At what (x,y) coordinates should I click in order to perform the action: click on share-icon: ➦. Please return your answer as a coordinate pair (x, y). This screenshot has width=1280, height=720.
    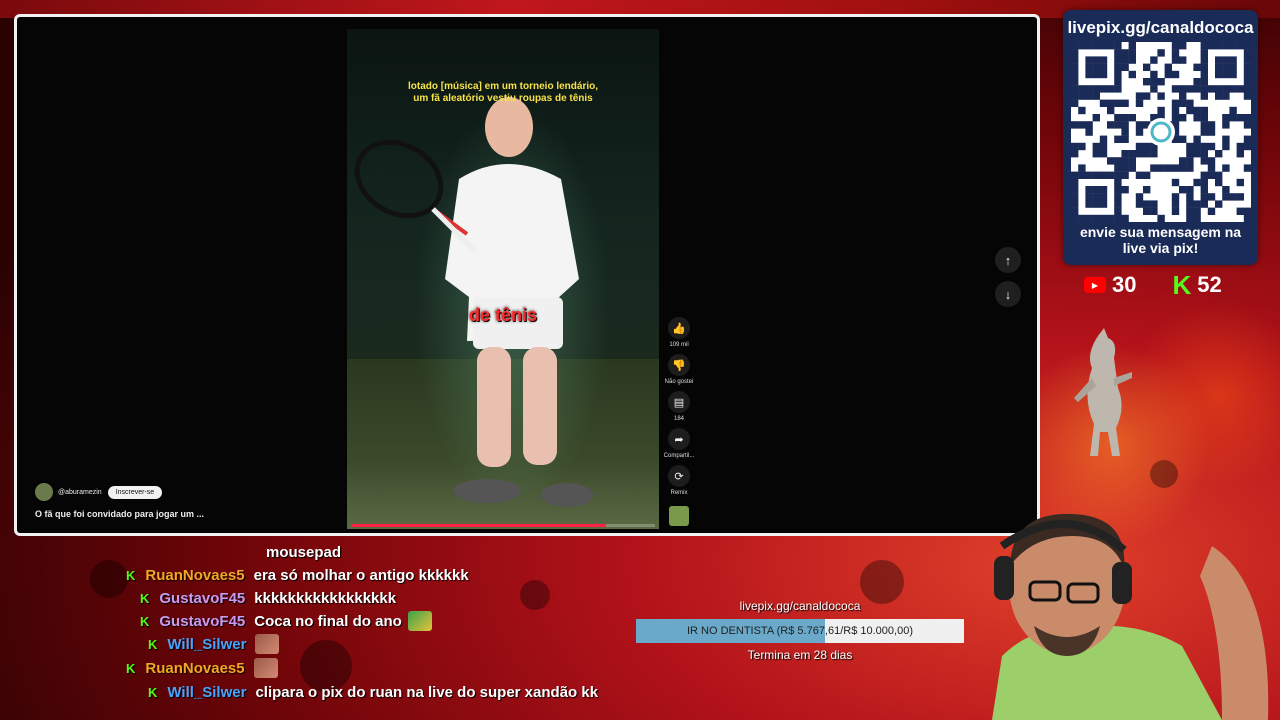
    Looking at the image, I should click on (679, 439).